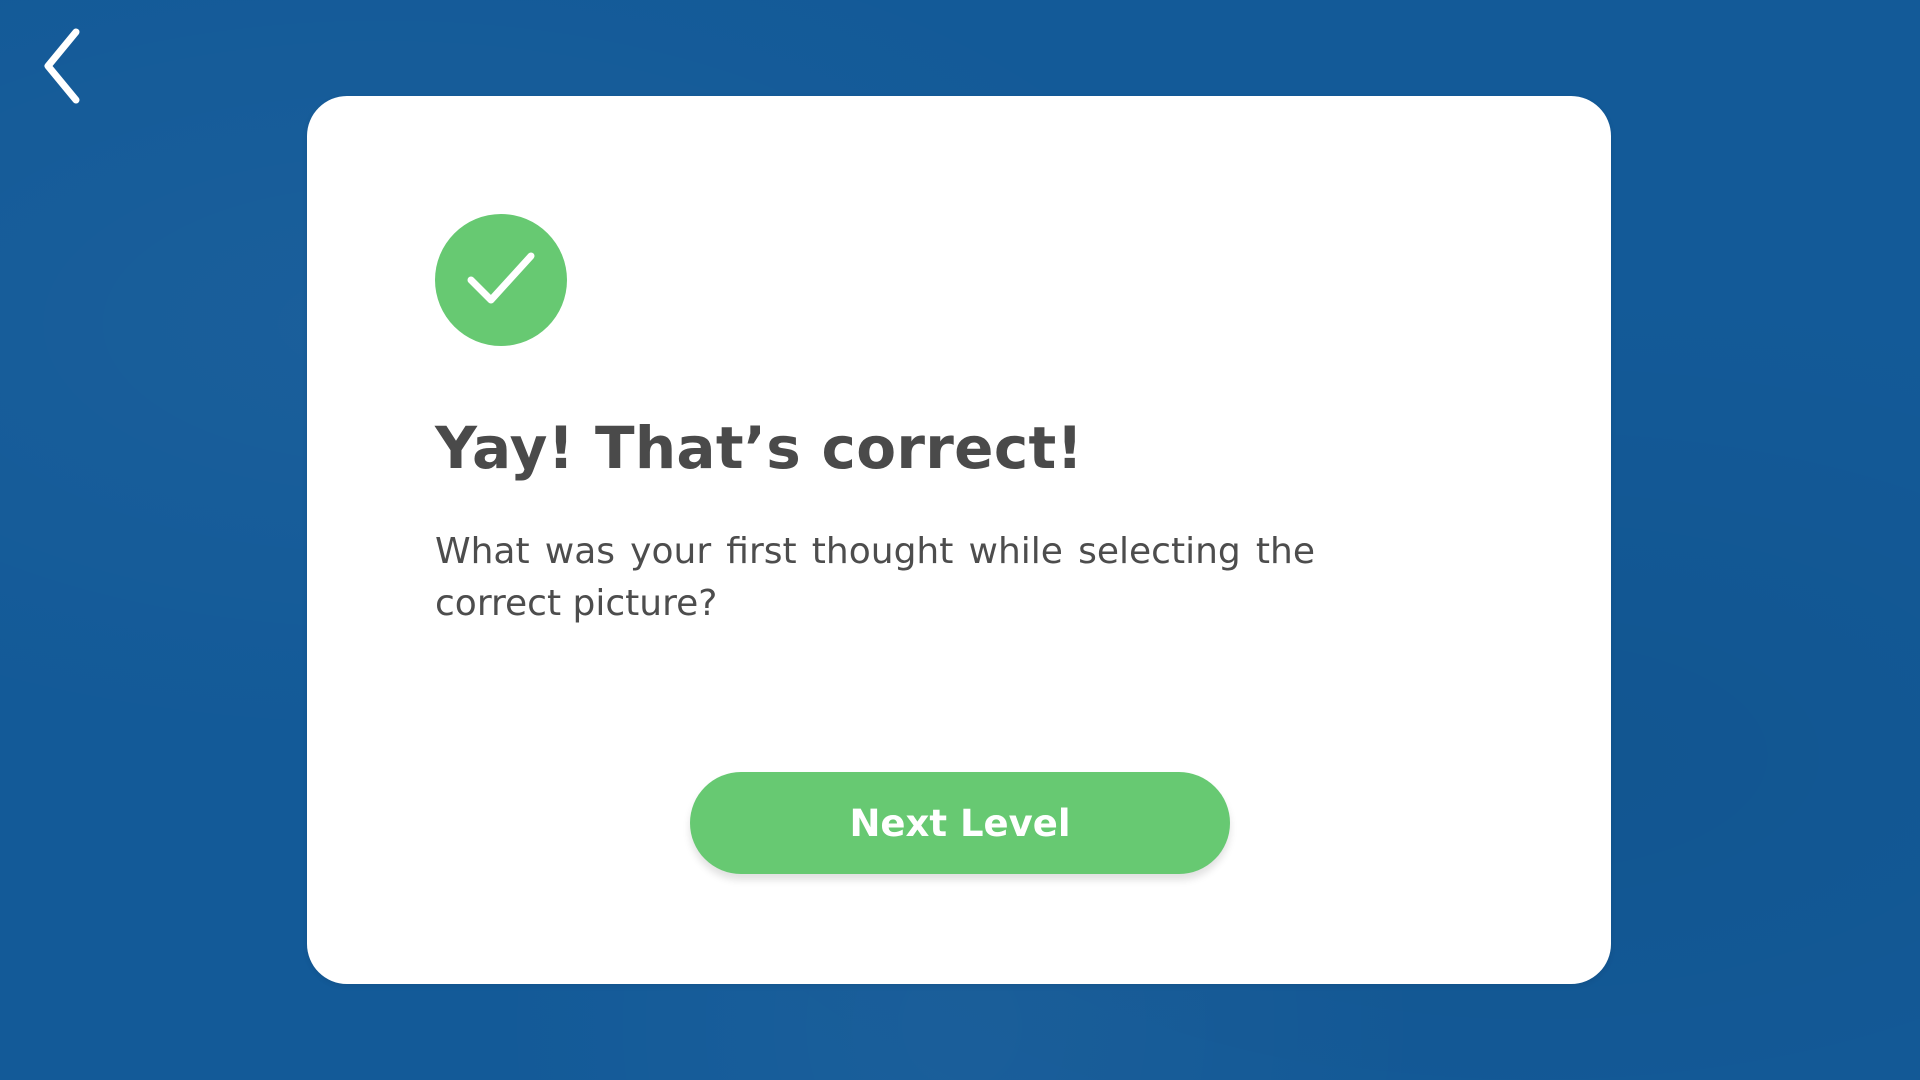  What do you see at coordinates (759, 448) in the screenshot?
I see `result-title: Yay! That’s correct!` at bounding box center [759, 448].